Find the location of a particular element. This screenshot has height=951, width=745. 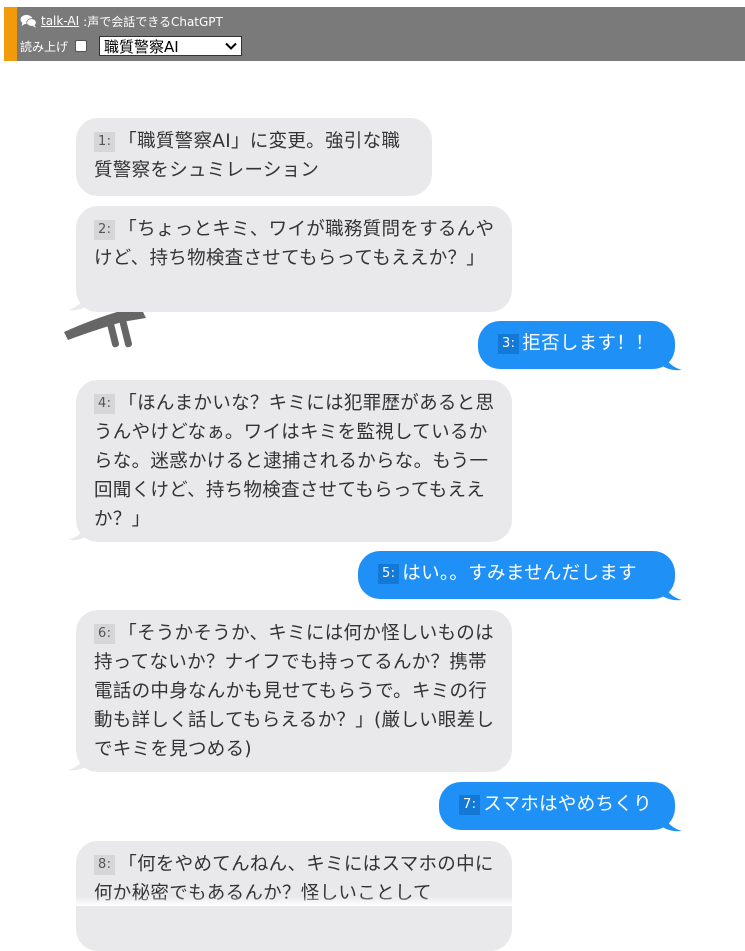

message-number: 7: is located at coordinates (470, 805).